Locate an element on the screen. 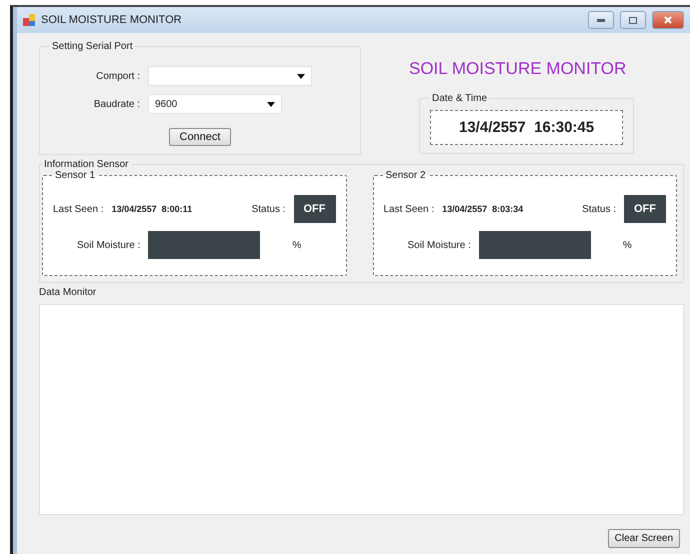 The height and width of the screenshot is (554, 690). field-label: Baudrate : is located at coordinates (116, 104).